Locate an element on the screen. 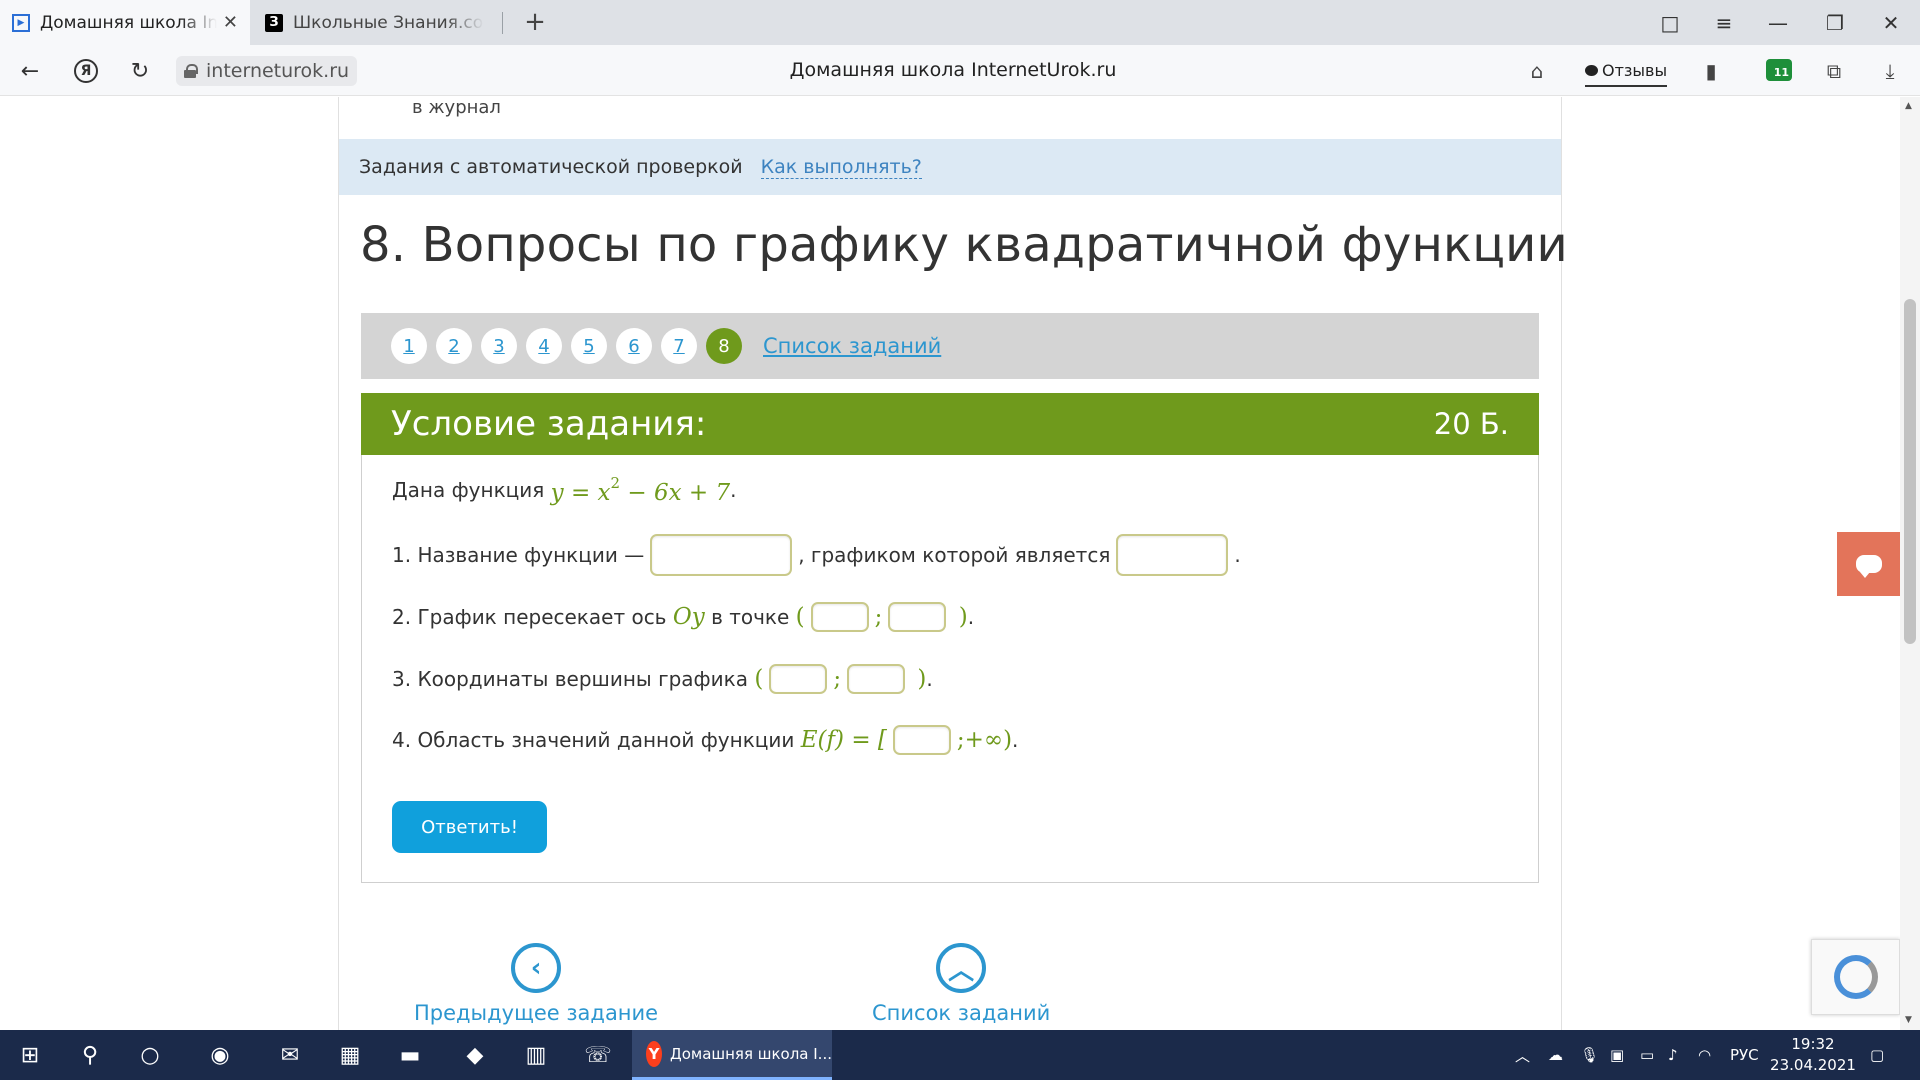 This screenshot has width=1920, height=1080. vertex-x-input is located at coordinates (798, 679).